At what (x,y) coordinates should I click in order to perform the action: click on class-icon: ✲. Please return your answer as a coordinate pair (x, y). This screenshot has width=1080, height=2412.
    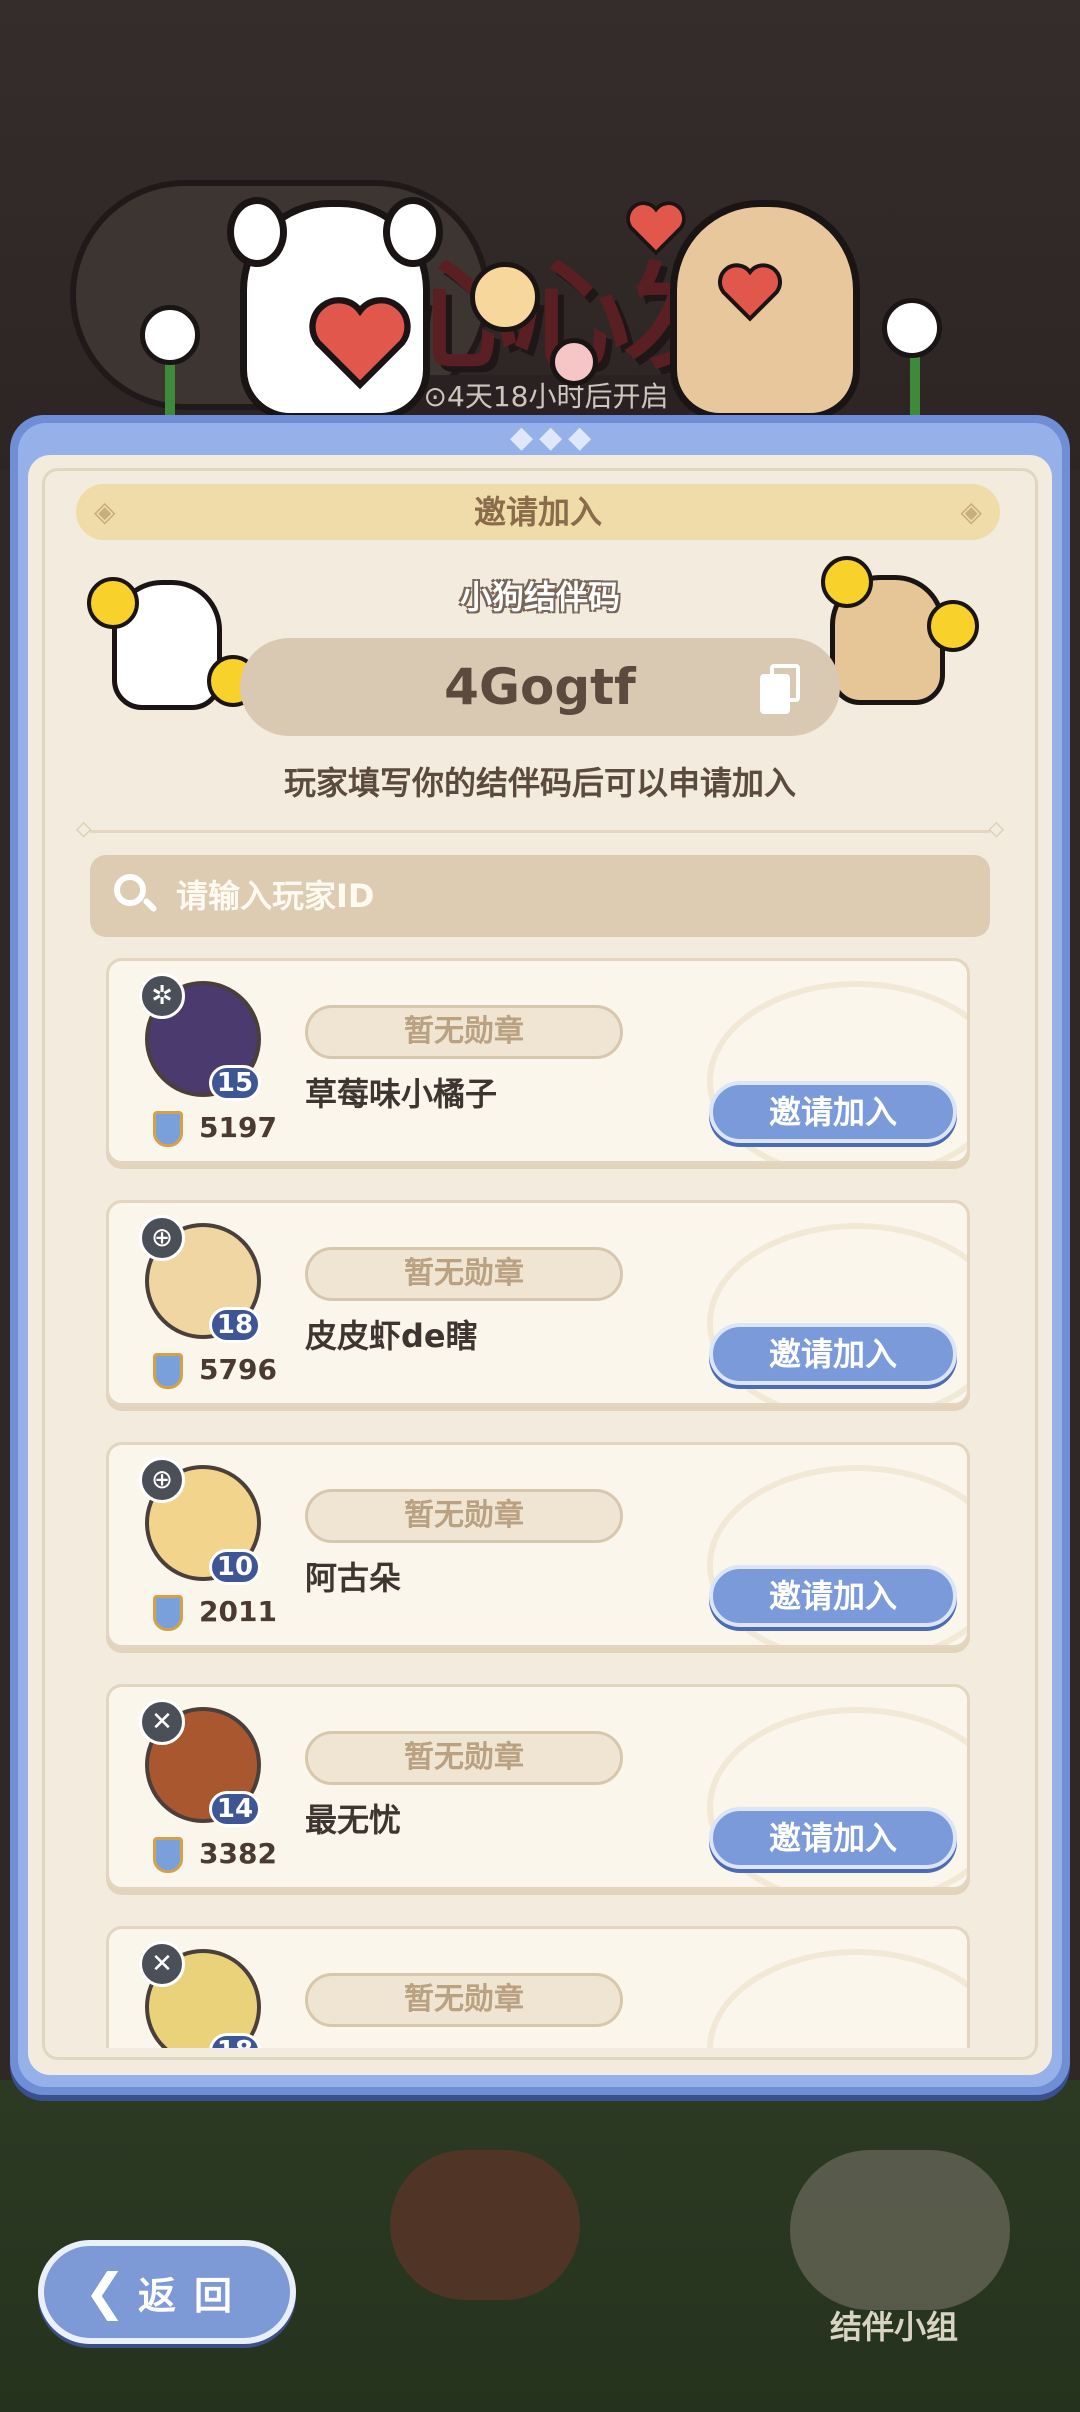
    Looking at the image, I should click on (162, 996).